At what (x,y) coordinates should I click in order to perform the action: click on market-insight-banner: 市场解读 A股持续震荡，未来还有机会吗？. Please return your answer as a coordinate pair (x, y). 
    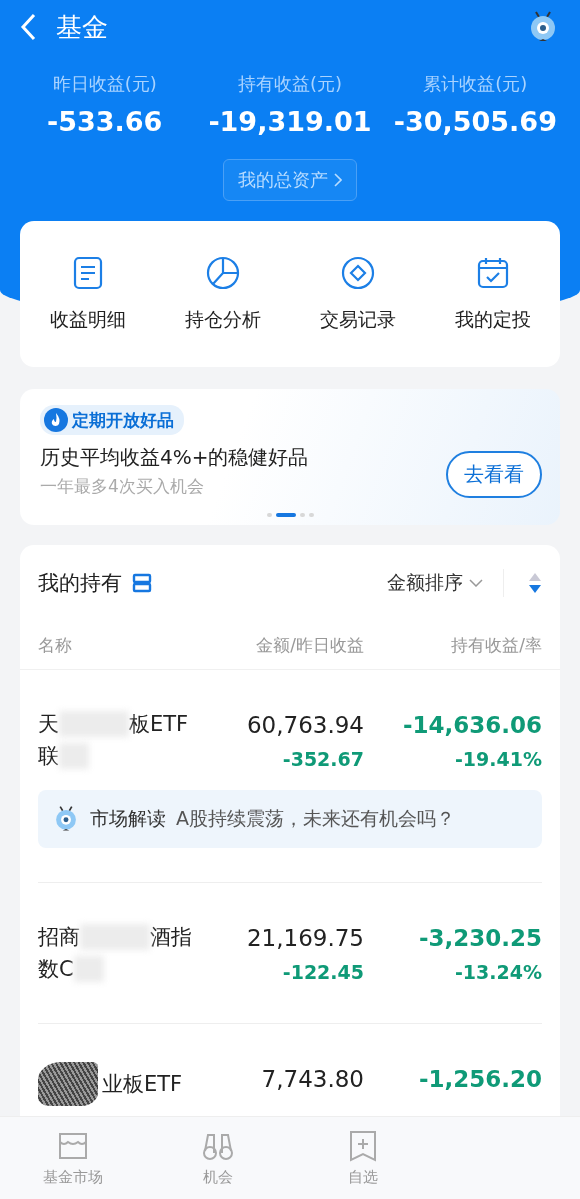
    Looking at the image, I should click on (290, 819).